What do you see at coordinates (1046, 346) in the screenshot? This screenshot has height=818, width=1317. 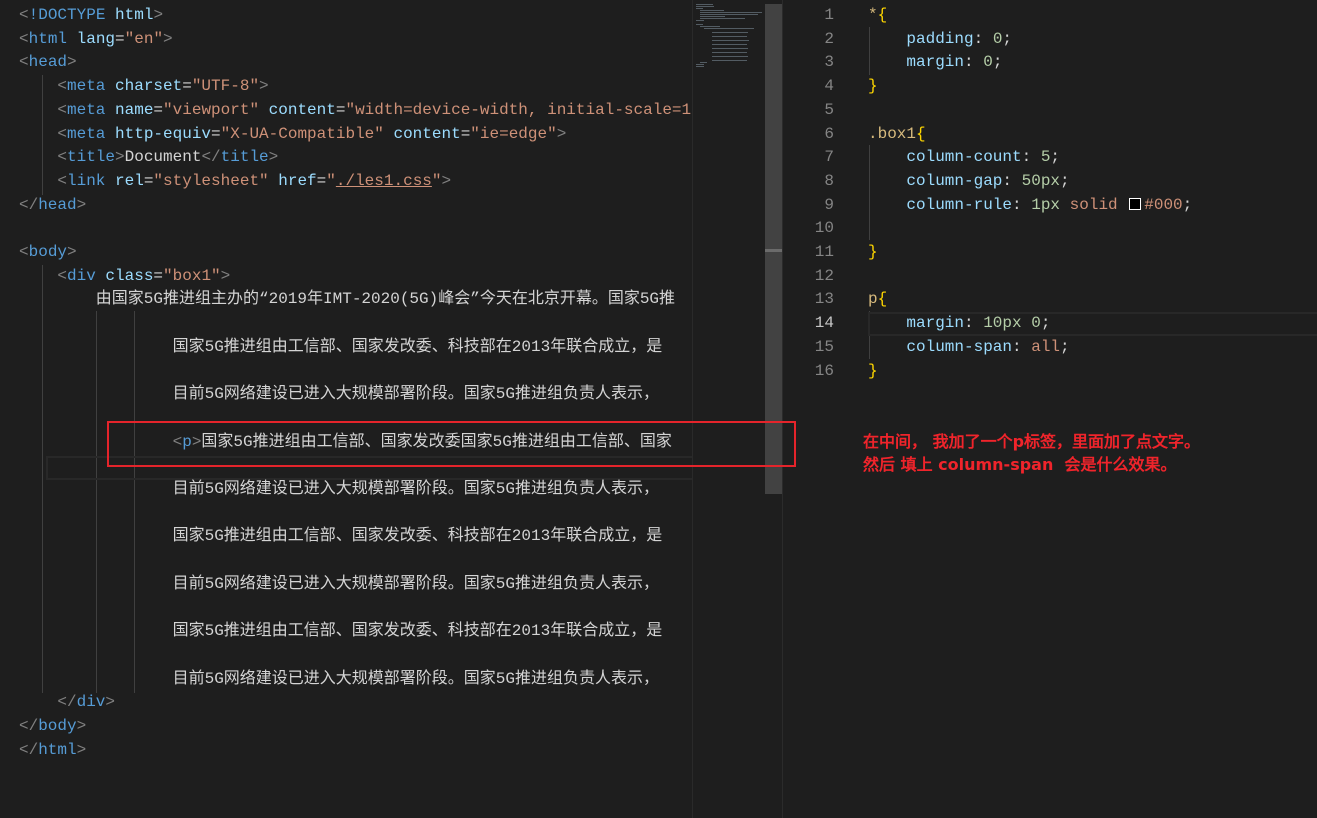 I see `code-token: all` at bounding box center [1046, 346].